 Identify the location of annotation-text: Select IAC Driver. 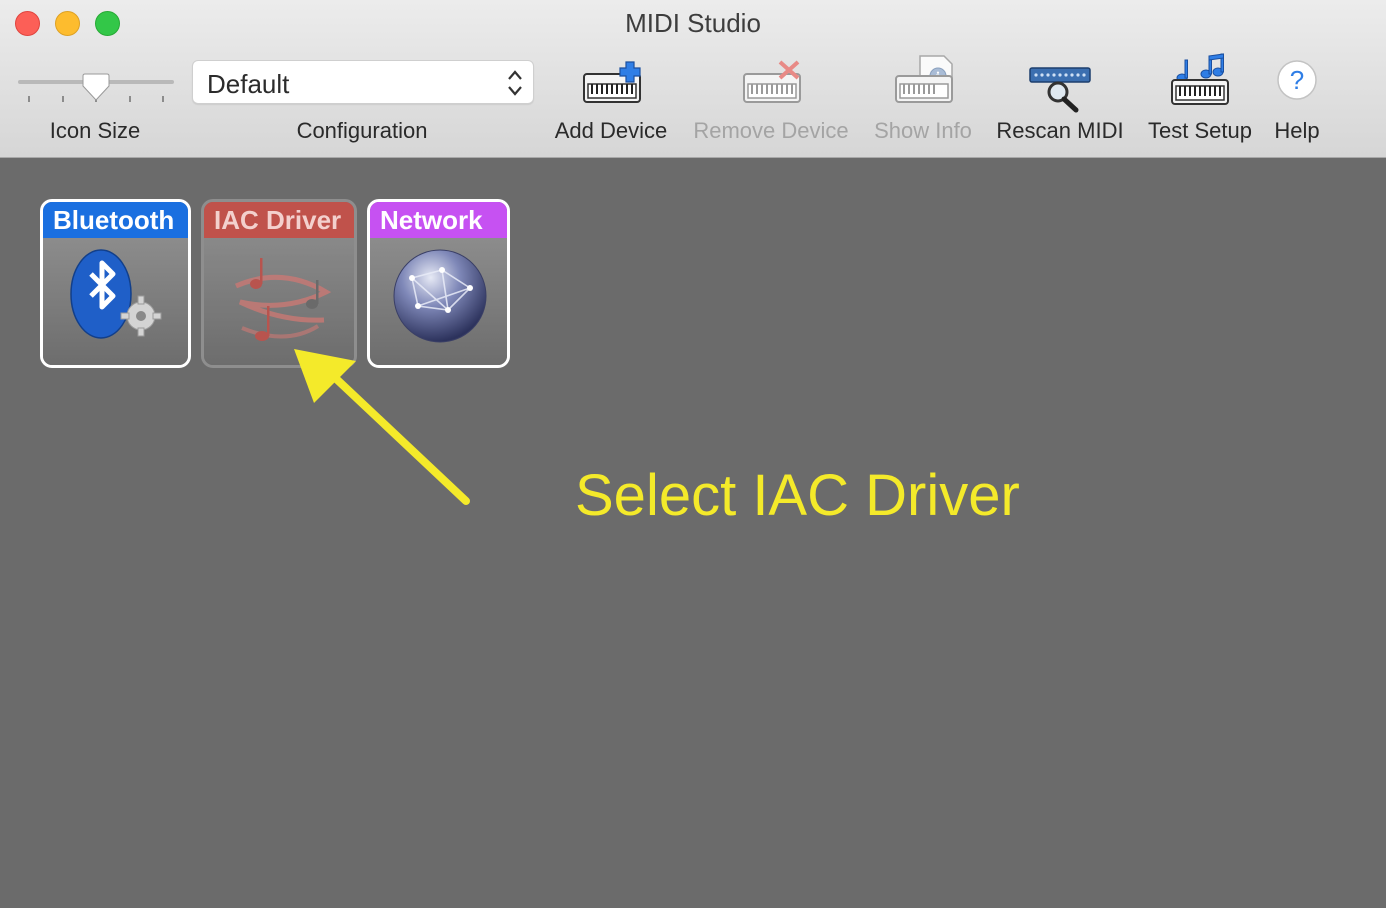
(797, 495).